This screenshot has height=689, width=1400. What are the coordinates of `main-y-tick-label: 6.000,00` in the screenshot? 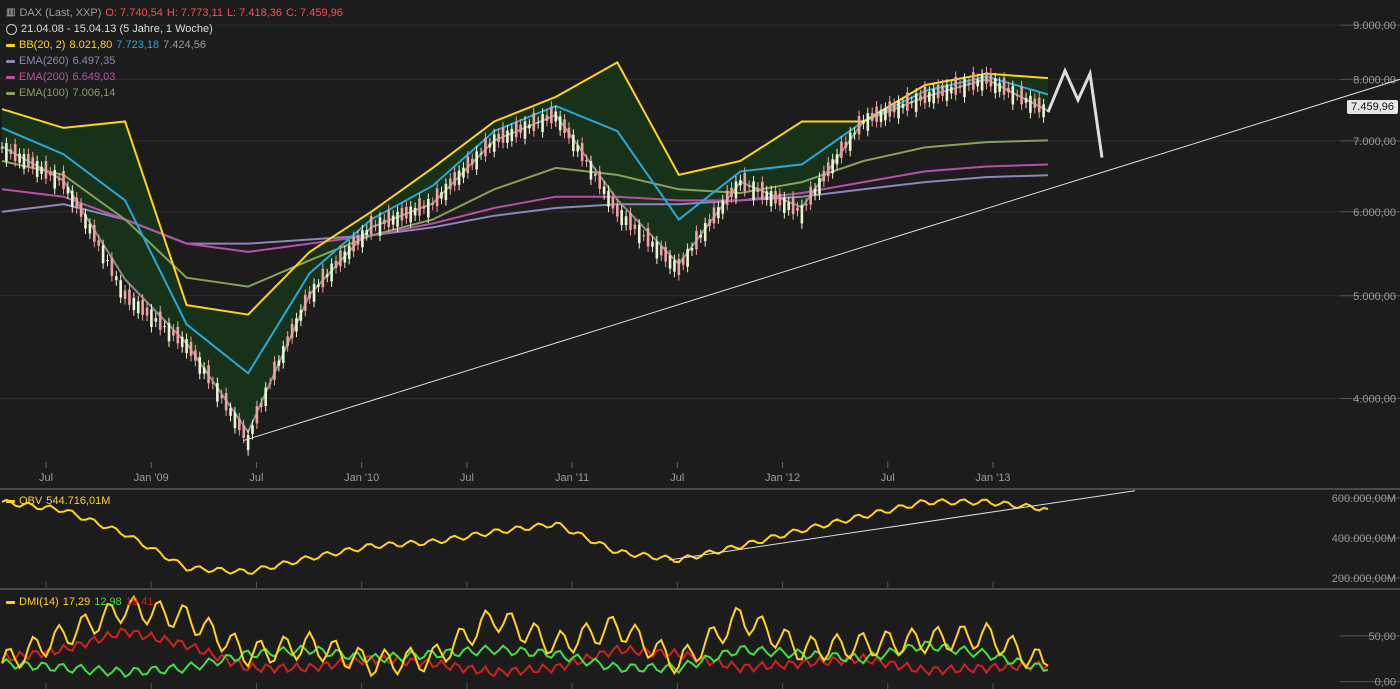 It's located at (1374, 213).